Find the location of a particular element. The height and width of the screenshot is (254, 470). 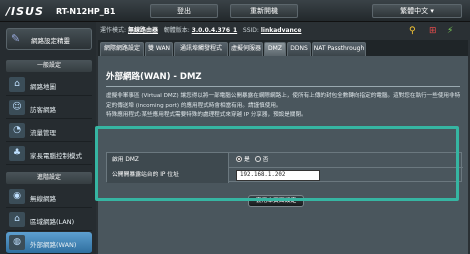

sidebar-item-label: 無線網路 is located at coordinates (43, 199).